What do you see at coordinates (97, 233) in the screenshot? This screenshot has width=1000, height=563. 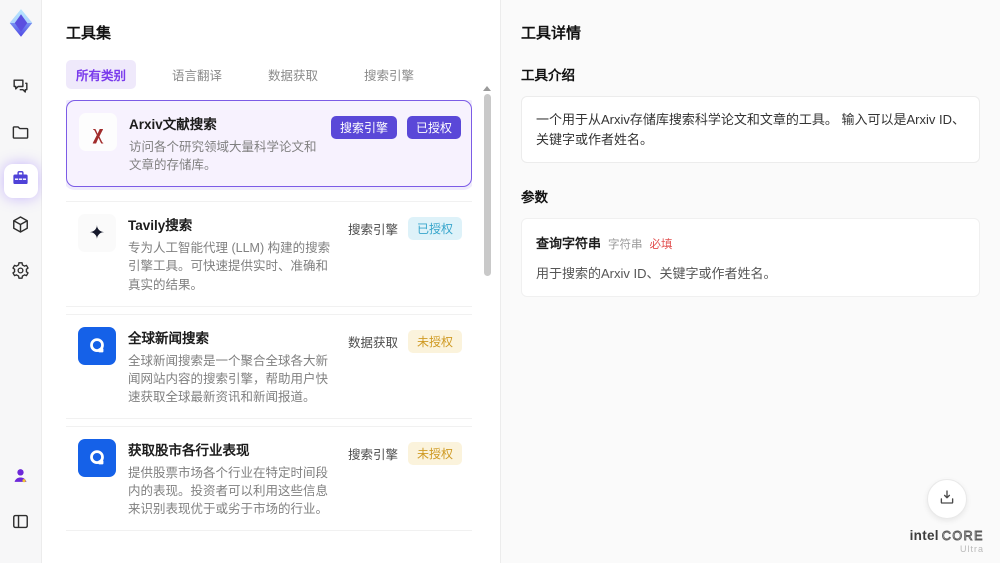 I see `tavily-logo-icon: ✦` at bounding box center [97, 233].